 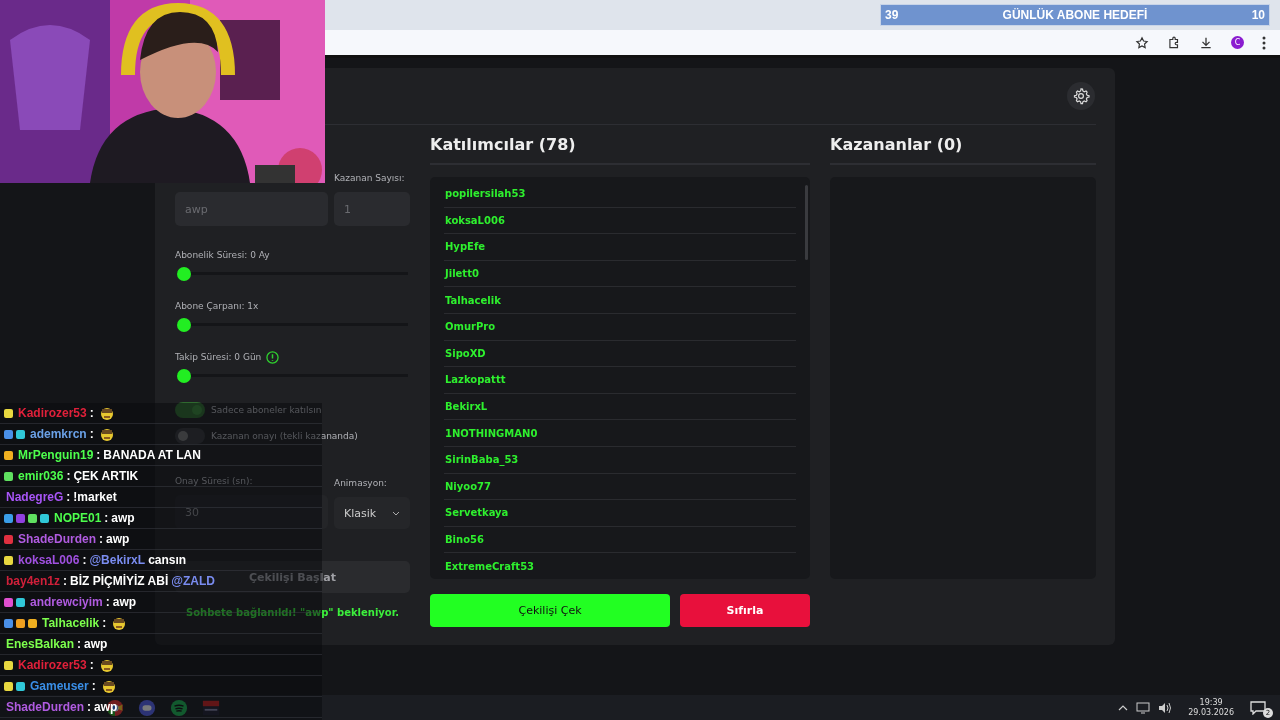 I want to click on participant-name: HypEfe, so click(x=620, y=247).